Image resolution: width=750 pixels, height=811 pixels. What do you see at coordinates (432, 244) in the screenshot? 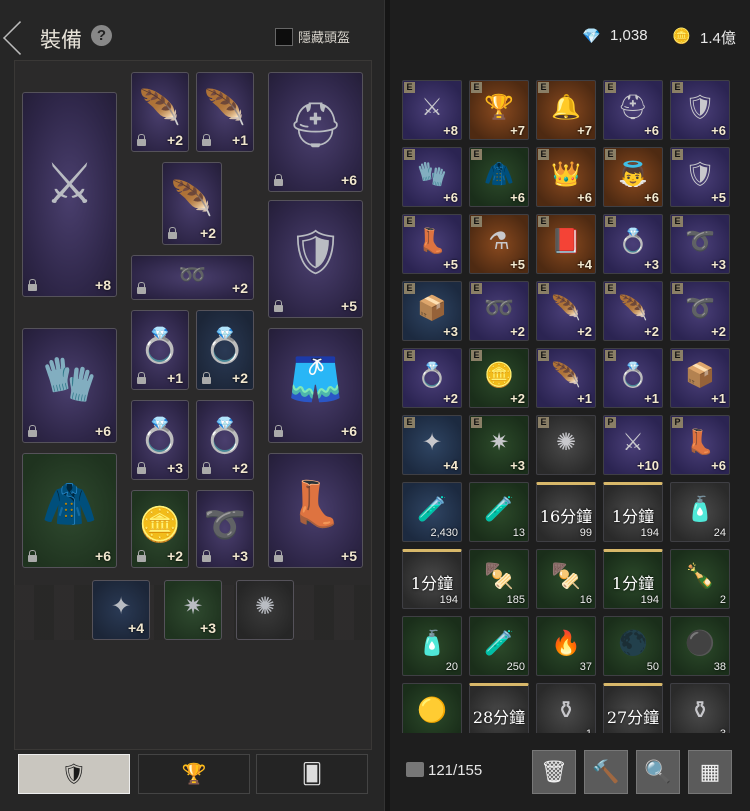
I see `inventory-slot: 👢 E +5` at bounding box center [432, 244].